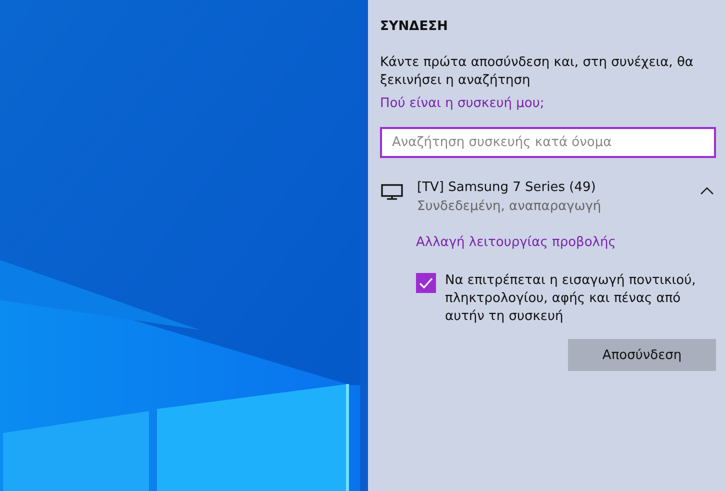 Image resolution: width=726 pixels, height=491 pixels. Describe the element at coordinates (571, 299) in the screenshot. I see `checkbox-label: Να επιτρέπεται η εισαγωγή ποντικιού, πληκτρολογίου, αφής και πένας από αυτήν τη συσκευή` at that location.